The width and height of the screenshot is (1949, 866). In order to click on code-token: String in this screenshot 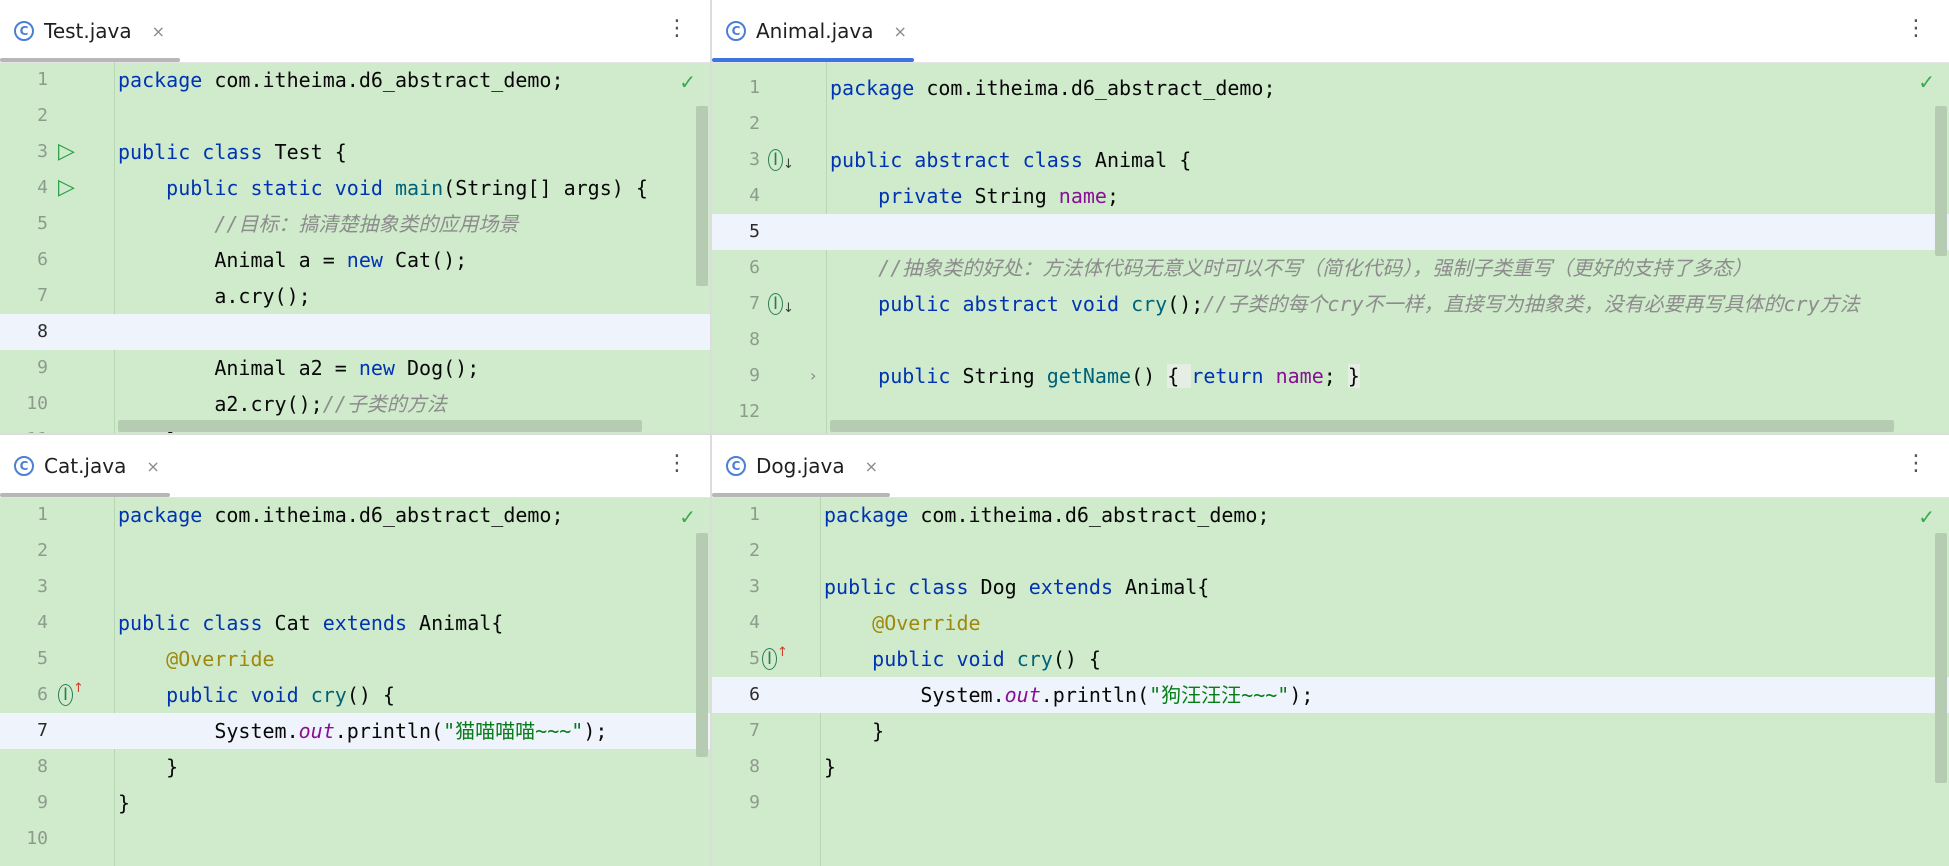, I will do `click(1016, 196)`.